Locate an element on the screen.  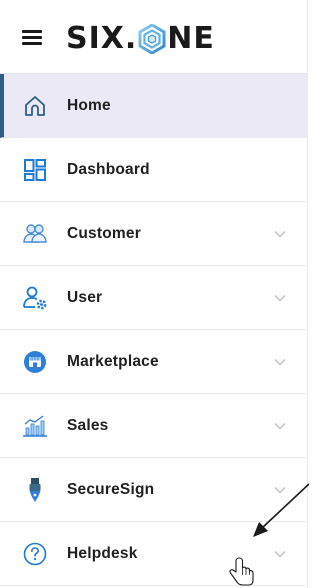
app-logo: SIX. NE is located at coordinates (140, 39).